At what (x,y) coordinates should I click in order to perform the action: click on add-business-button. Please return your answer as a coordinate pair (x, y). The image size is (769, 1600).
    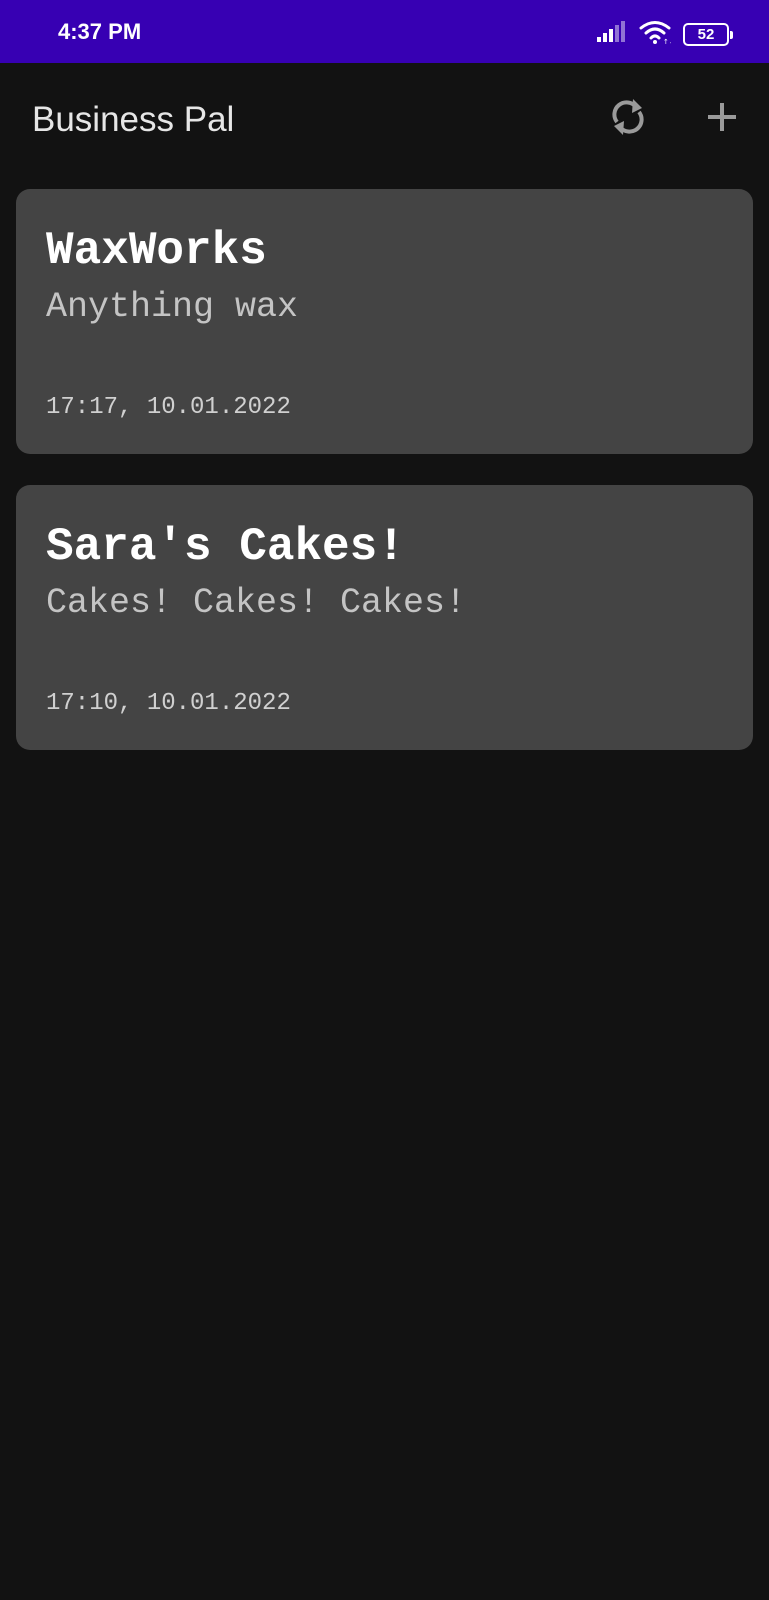
    Looking at the image, I should click on (722, 119).